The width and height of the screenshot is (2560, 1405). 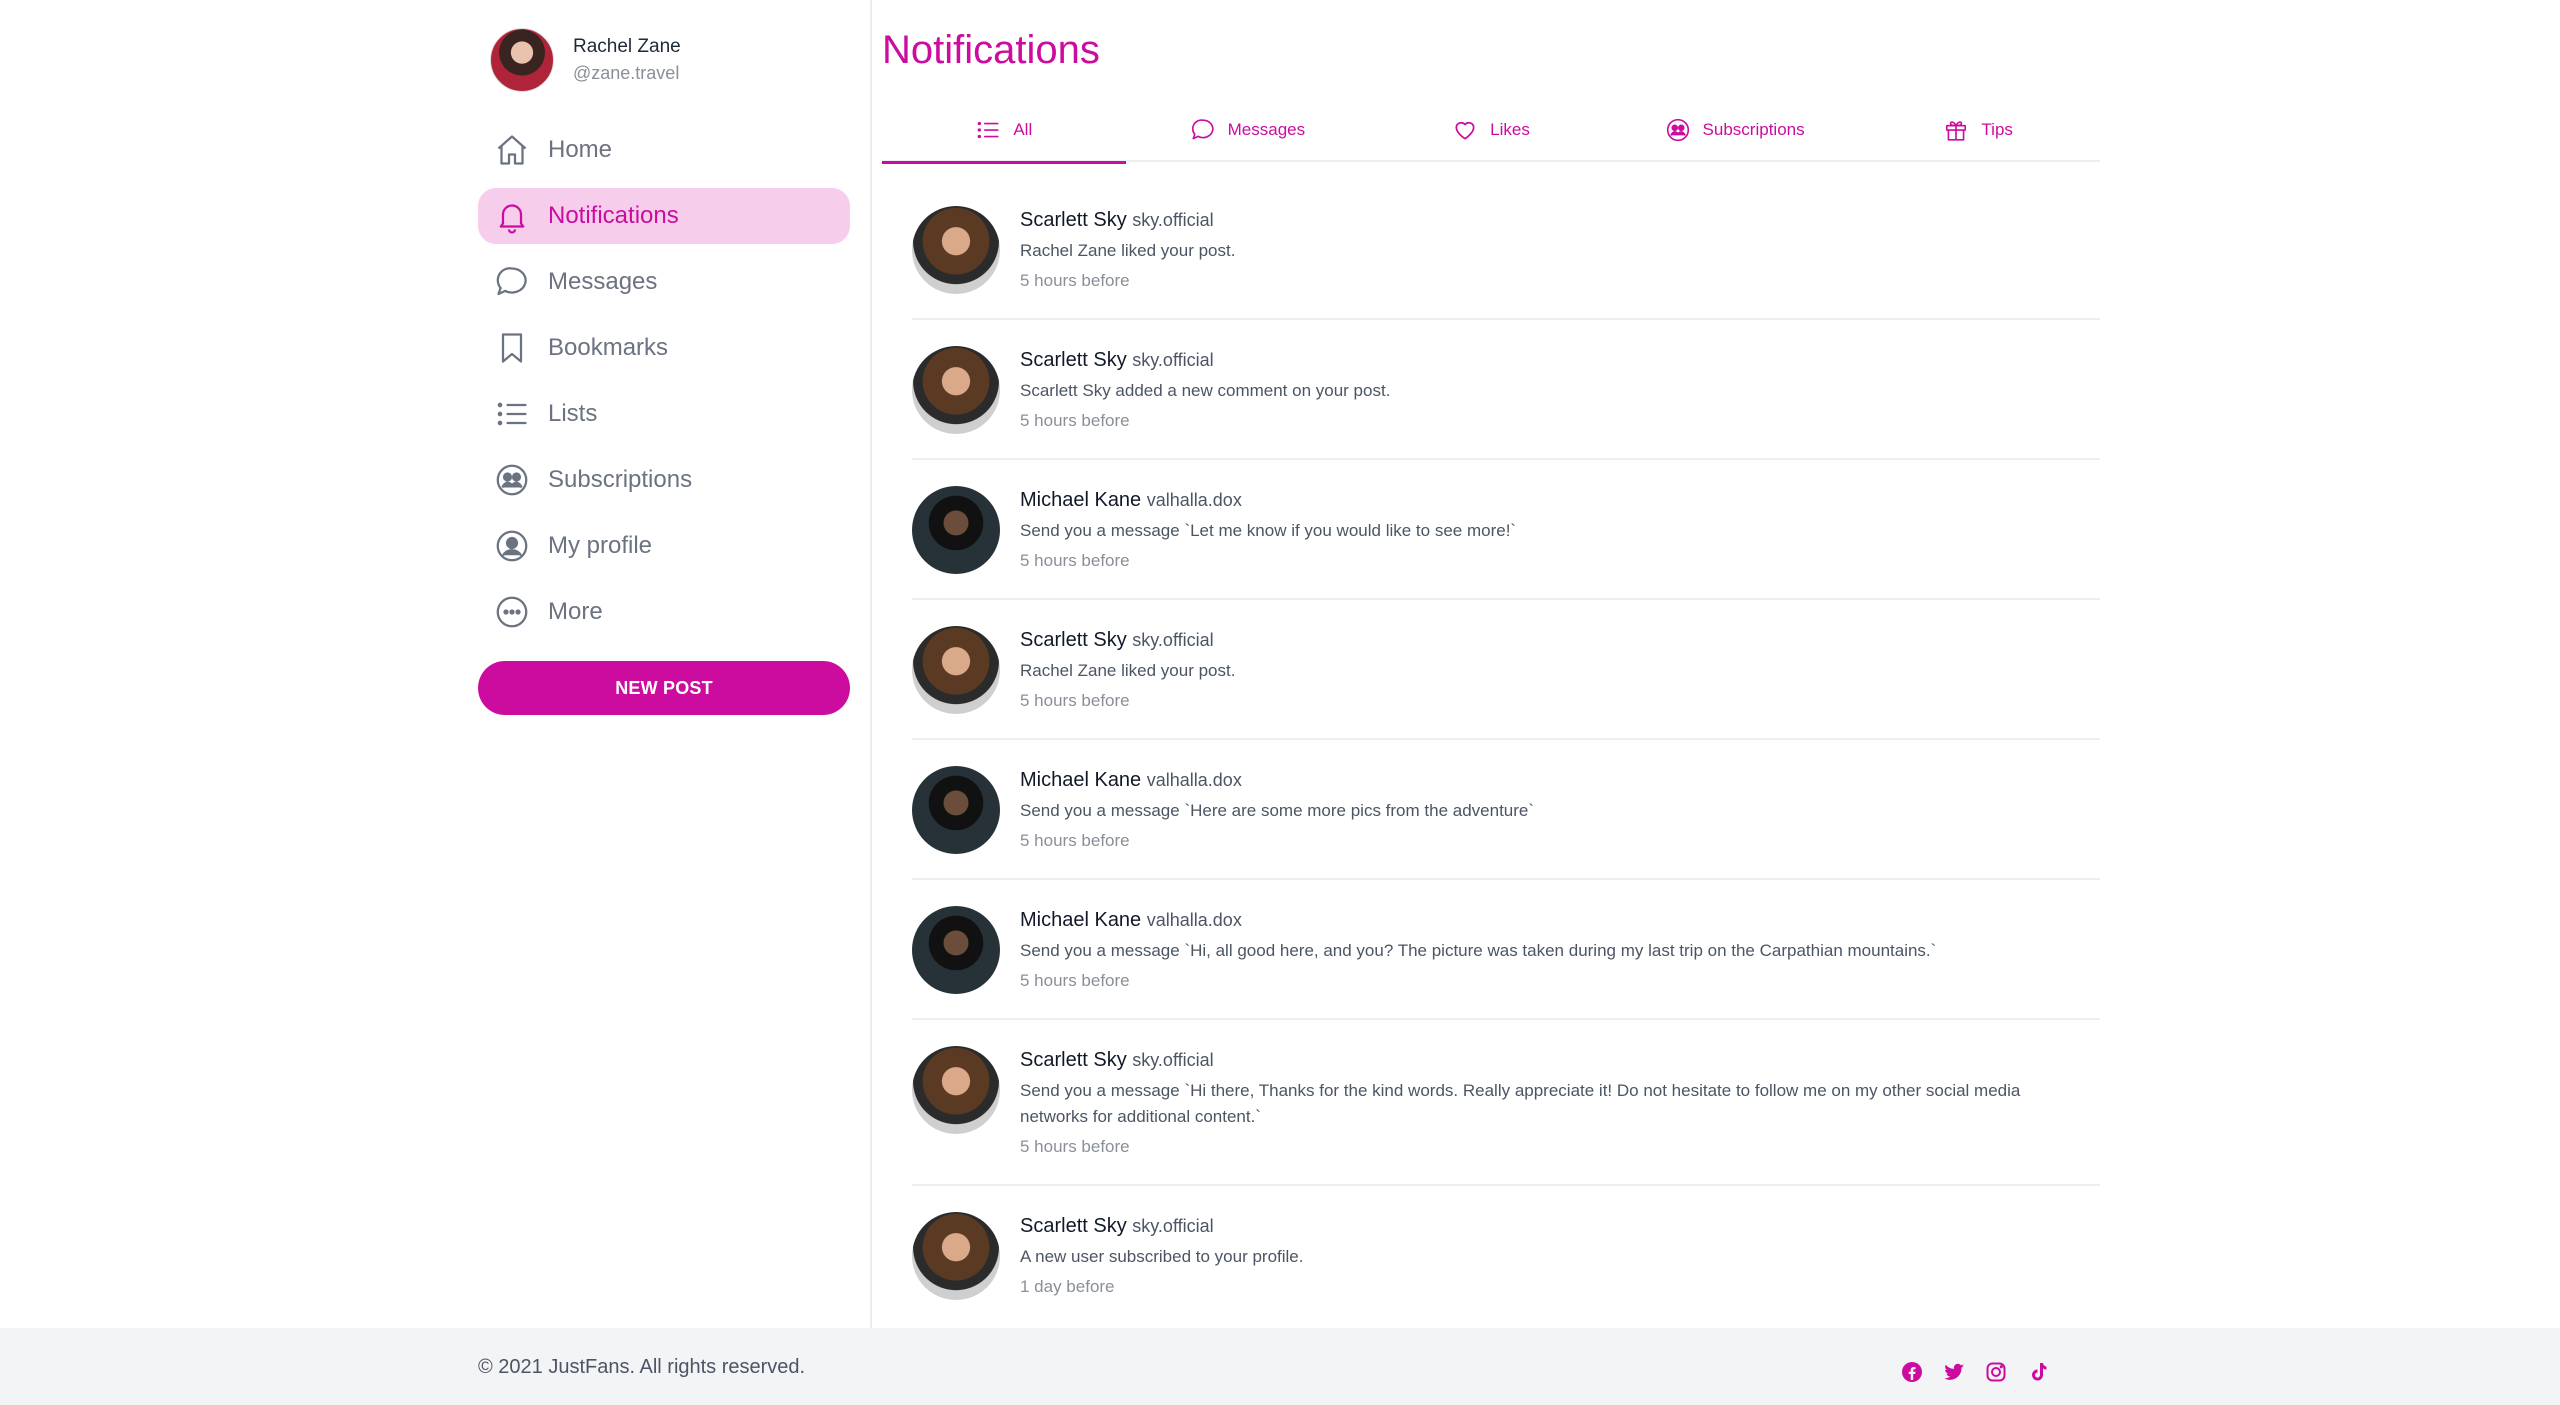 What do you see at coordinates (1912, 1372) in the screenshot?
I see `facebook-icon` at bounding box center [1912, 1372].